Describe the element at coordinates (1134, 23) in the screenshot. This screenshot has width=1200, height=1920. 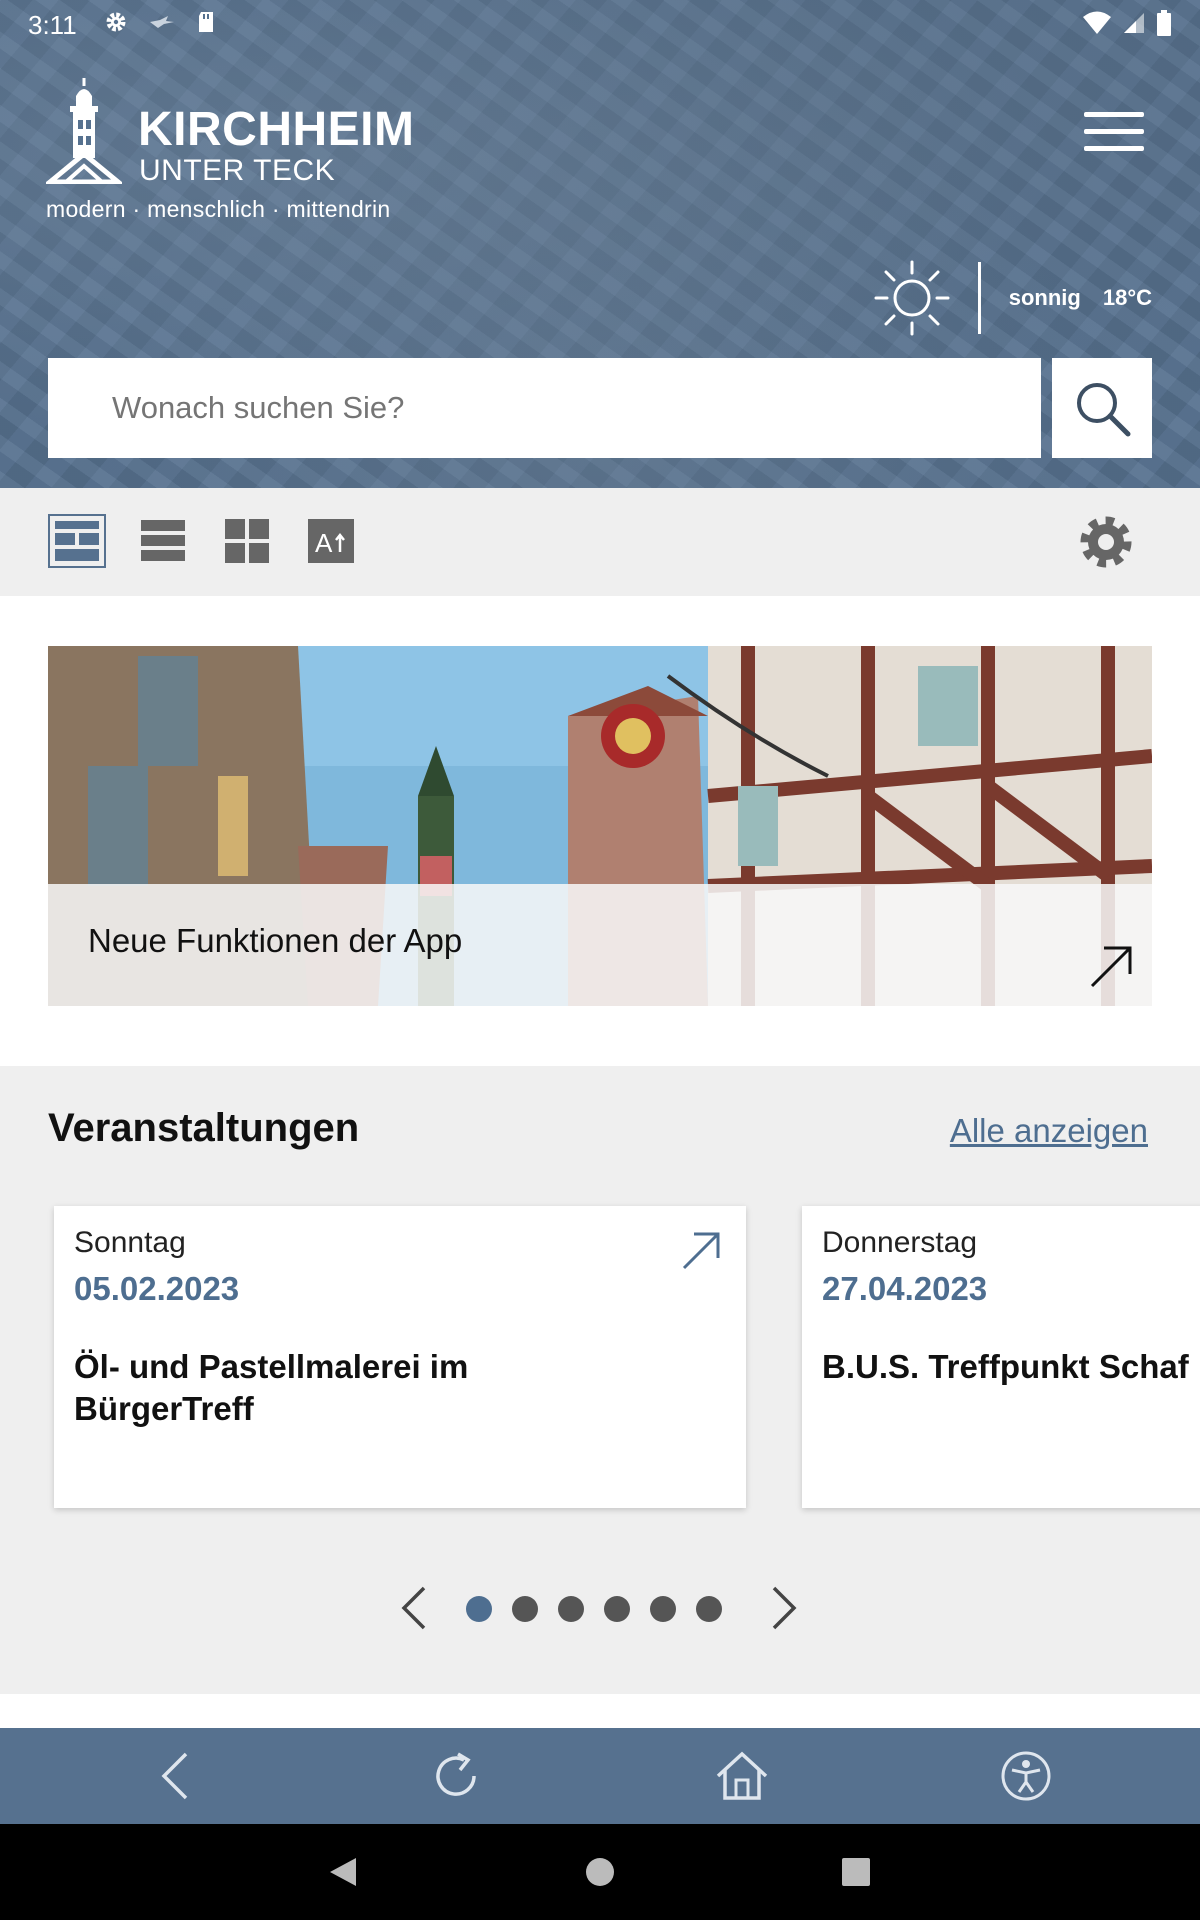
I see `signal-icon` at that location.